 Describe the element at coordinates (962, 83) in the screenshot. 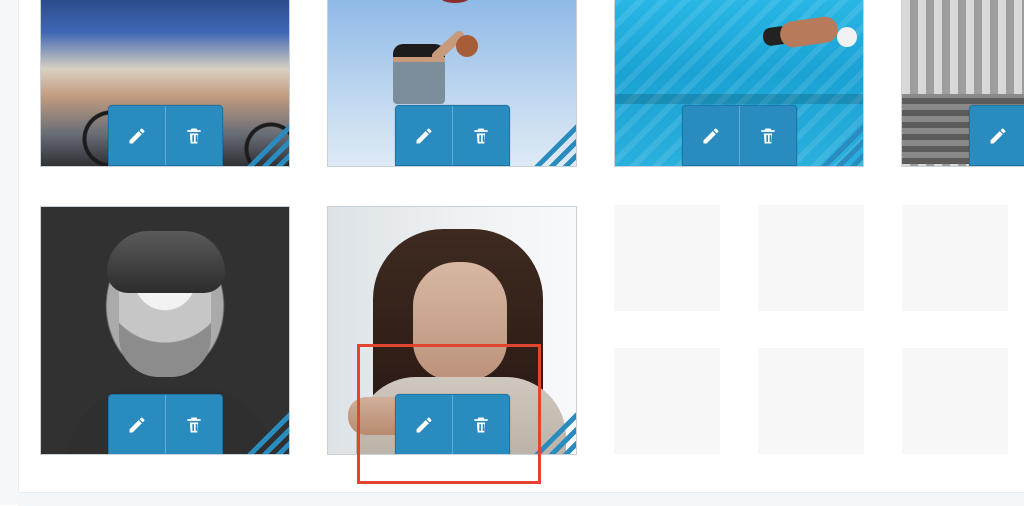

I see `tile-track` at that location.